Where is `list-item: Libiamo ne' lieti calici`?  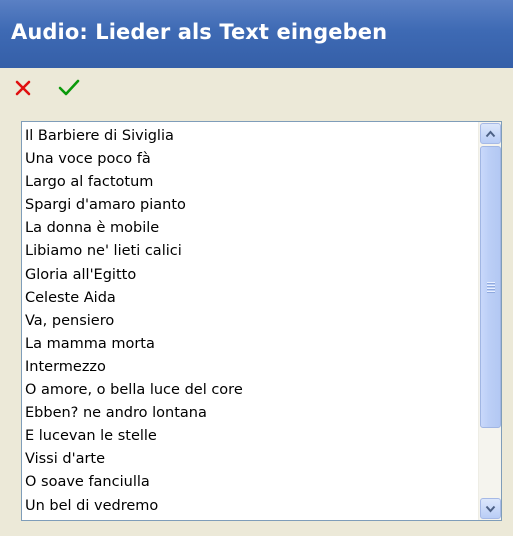
list-item: Libiamo ne' lieti calici is located at coordinates (250, 251).